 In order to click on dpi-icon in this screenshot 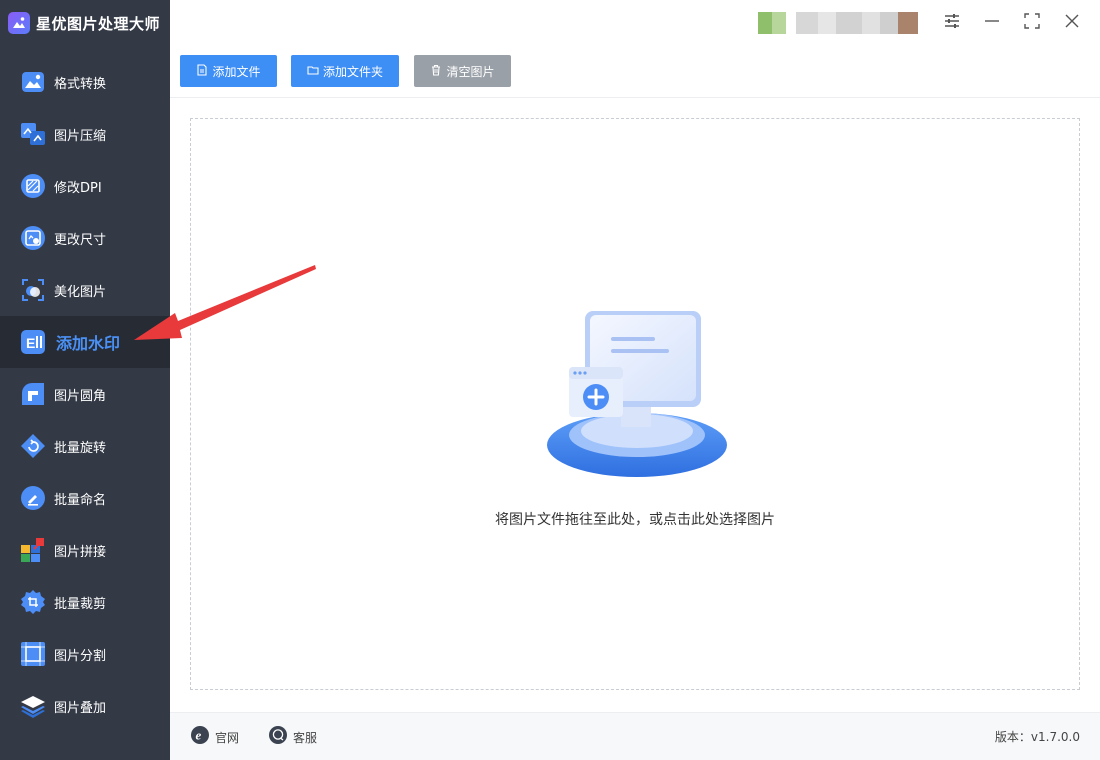, I will do `click(33, 186)`.